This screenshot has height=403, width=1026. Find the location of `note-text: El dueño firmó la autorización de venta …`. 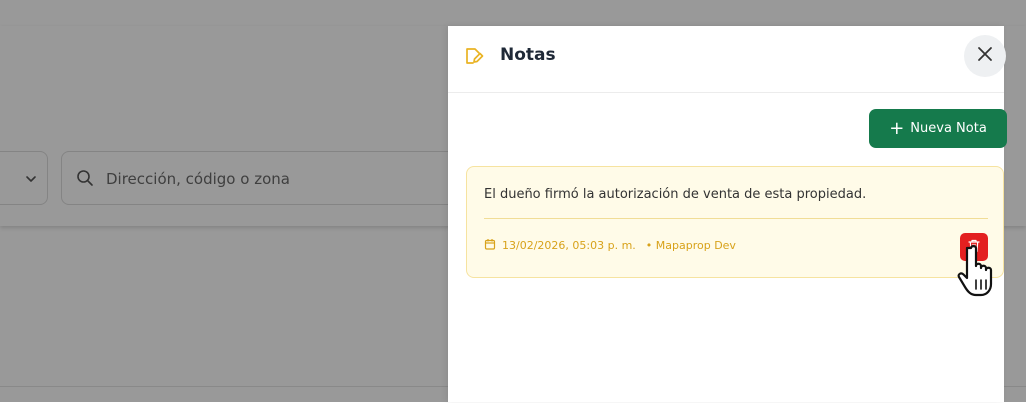

note-text: El dueño firmó la autorización de venta … is located at coordinates (675, 194).